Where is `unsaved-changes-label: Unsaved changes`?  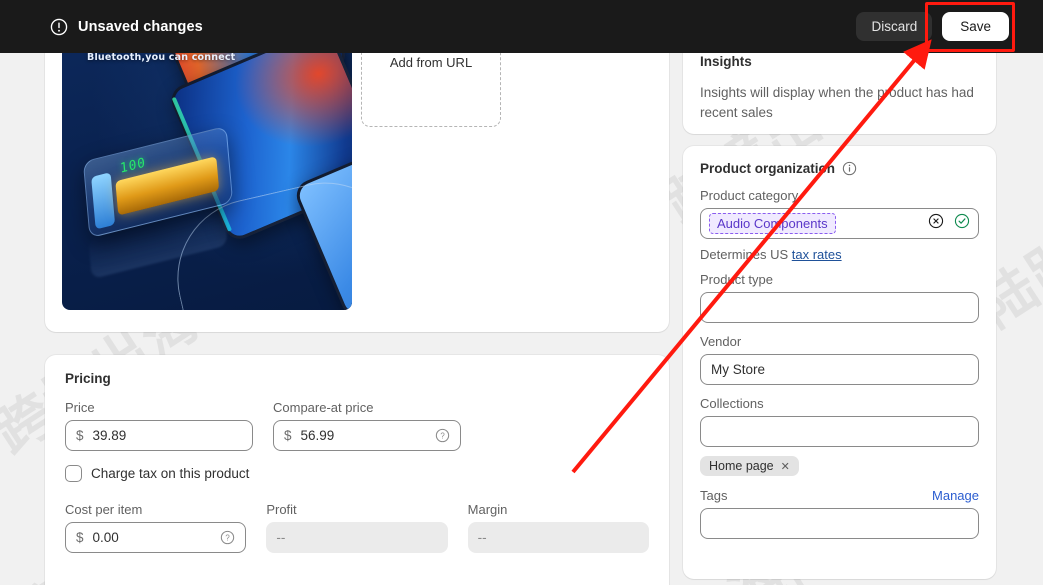 unsaved-changes-label: Unsaved changes is located at coordinates (140, 26).